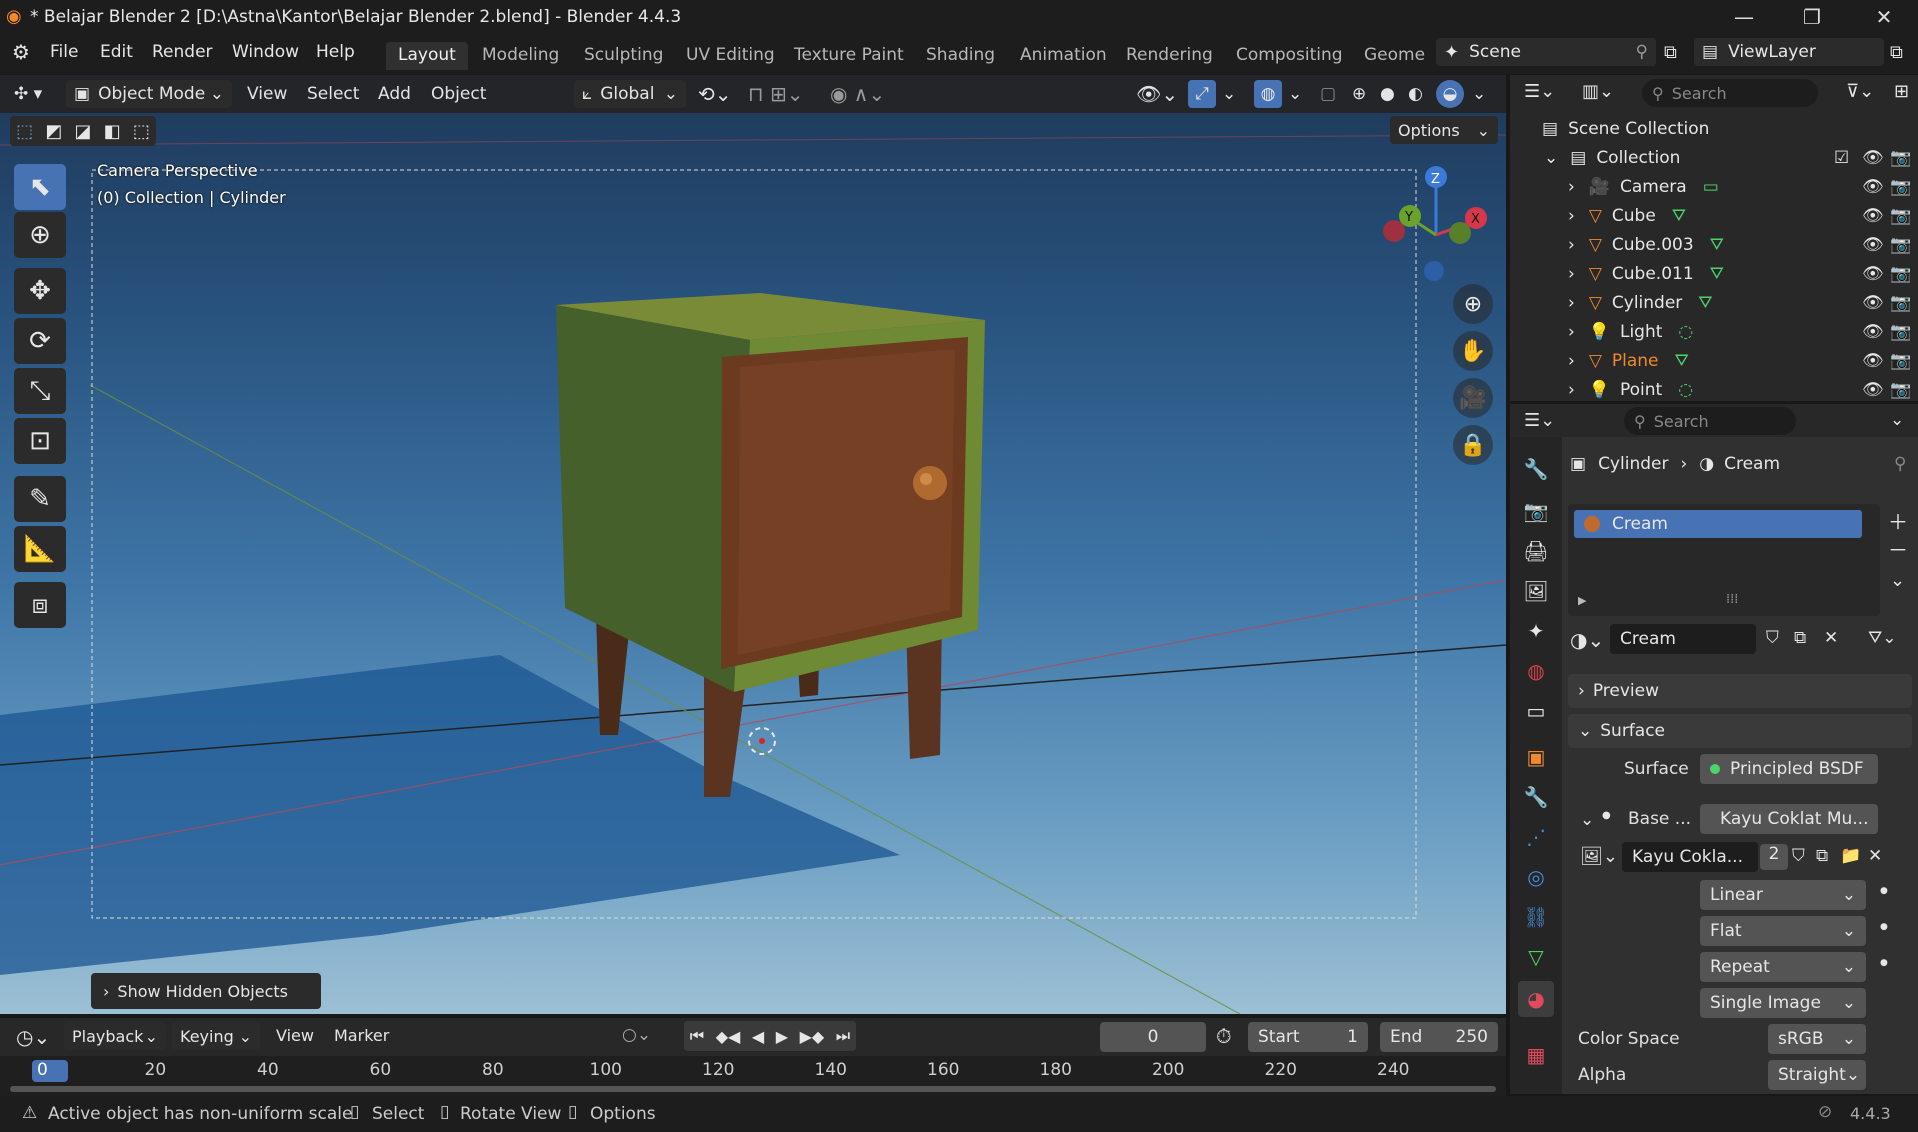 Image resolution: width=1918 pixels, height=1132 pixels. Describe the element at coordinates (728, 1036) in the screenshot. I see `prev-keyframe-icon: ◆◀` at that location.